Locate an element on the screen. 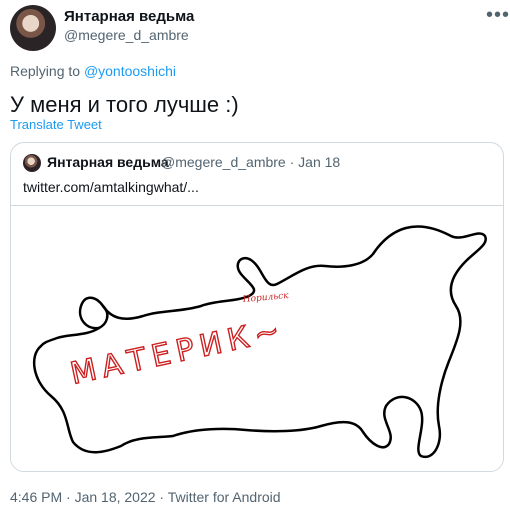 This screenshot has height=517, width=510. replying-prefix: Replying to is located at coordinates (45, 71).